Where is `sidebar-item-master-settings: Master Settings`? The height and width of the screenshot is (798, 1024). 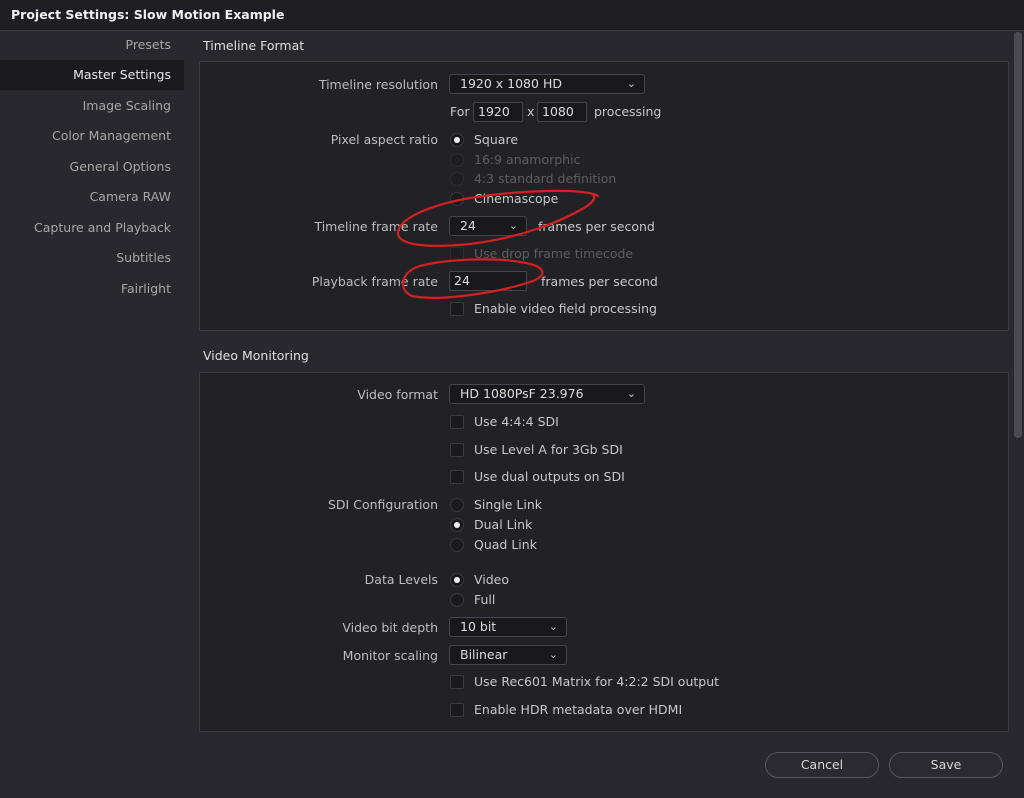
sidebar-item-master-settings: Master Settings is located at coordinates (92, 75).